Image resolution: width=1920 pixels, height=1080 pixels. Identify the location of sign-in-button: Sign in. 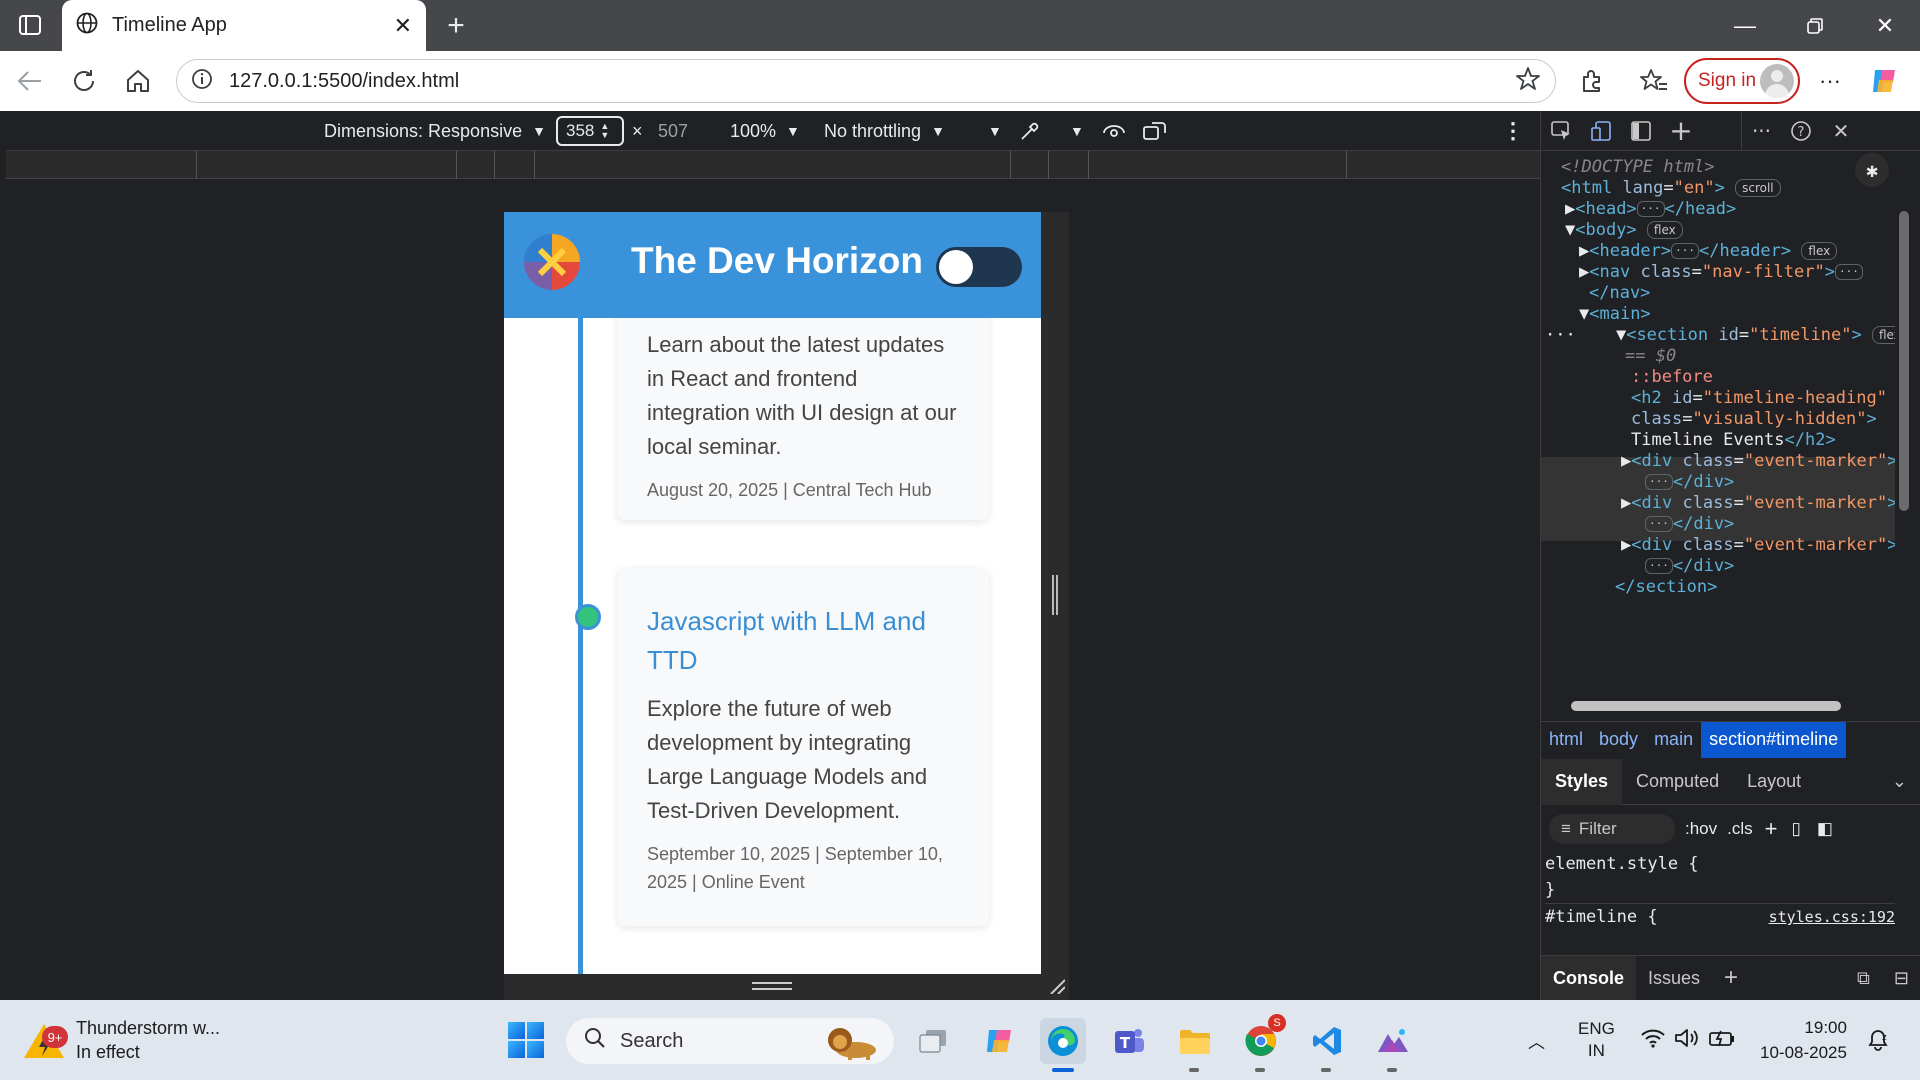
(1742, 81).